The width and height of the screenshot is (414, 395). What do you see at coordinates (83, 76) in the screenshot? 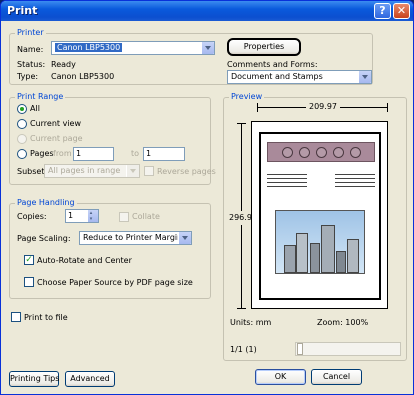
I see `type-value: Canon LBP5300` at bounding box center [83, 76].